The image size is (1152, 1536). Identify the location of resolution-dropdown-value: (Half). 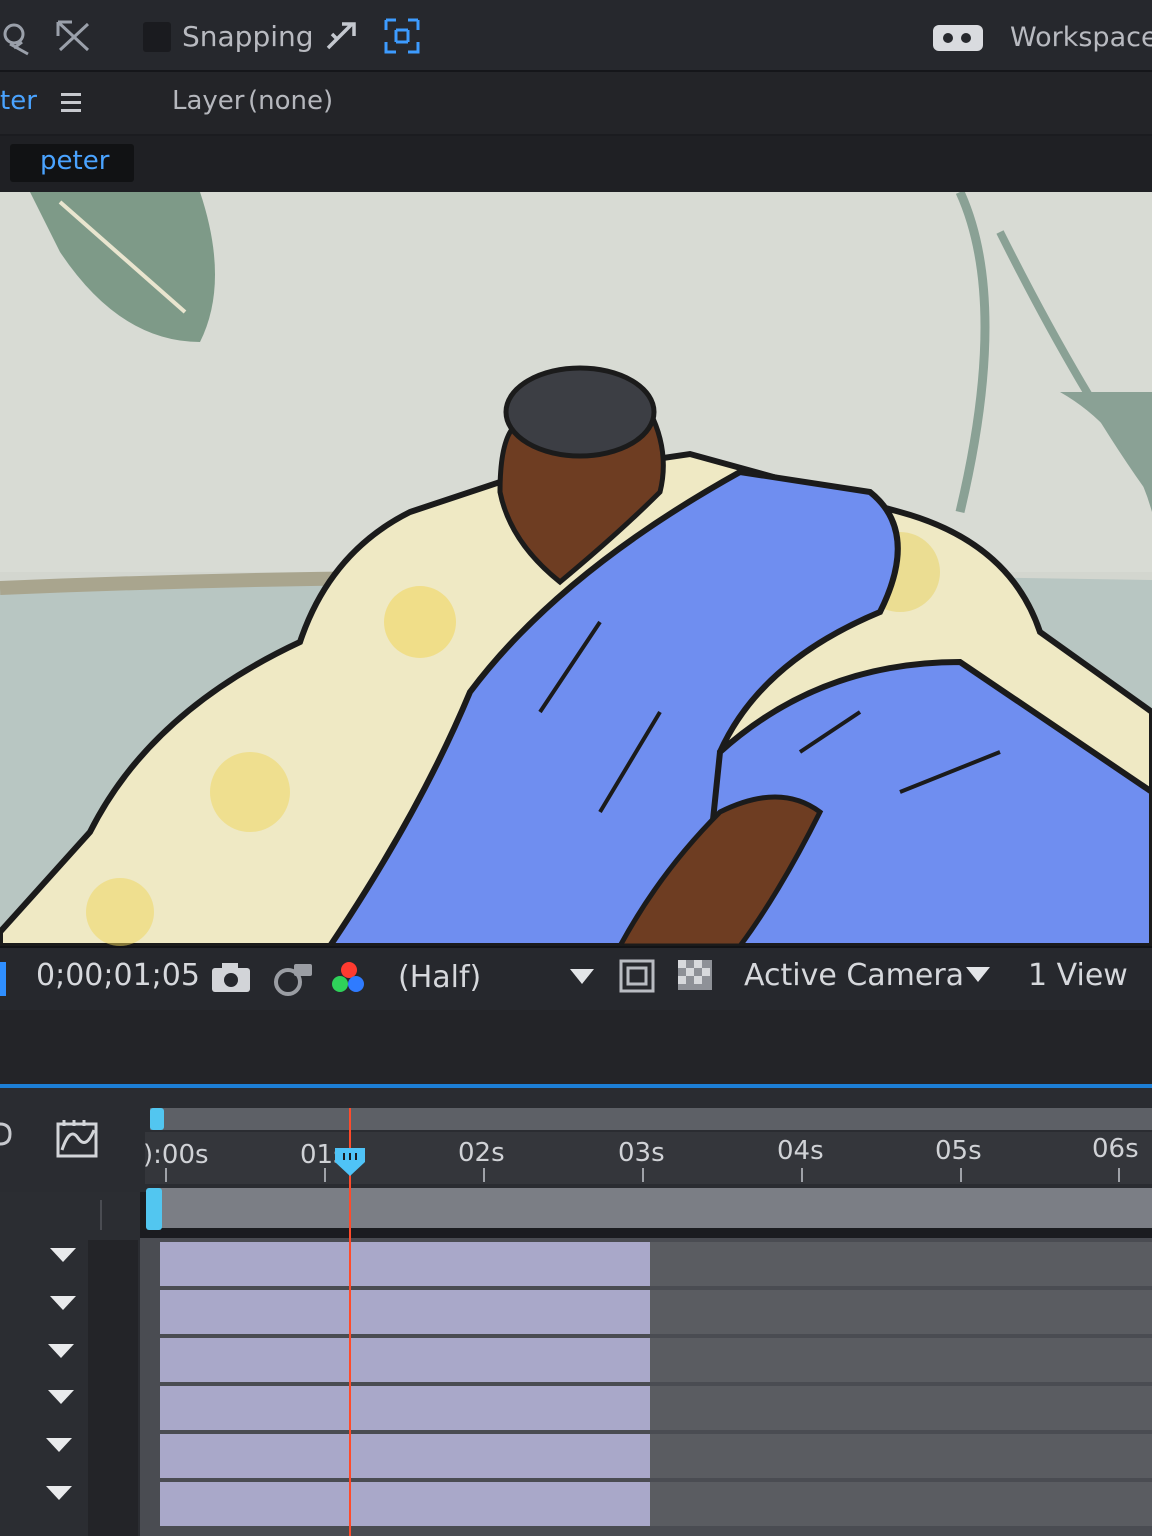
(439, 977).